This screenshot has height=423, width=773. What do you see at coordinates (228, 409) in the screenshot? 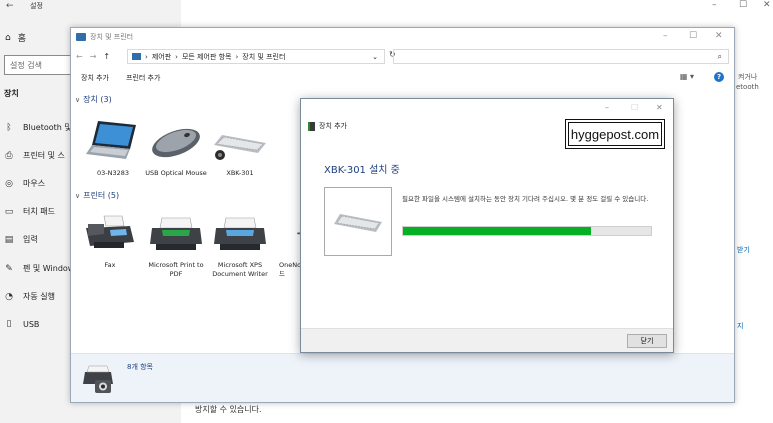
I see `content-bottom-text: 방지할 수 있습니다.` at bounding box center [228, 409].